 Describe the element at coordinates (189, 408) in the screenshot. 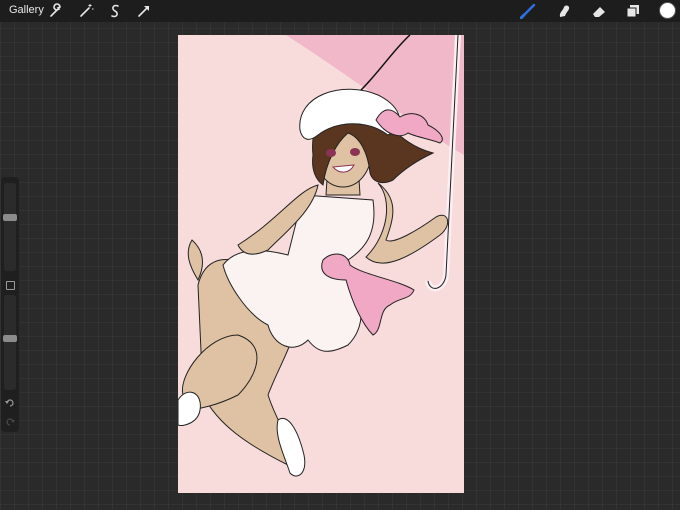

I see `shoe-left` at that location.